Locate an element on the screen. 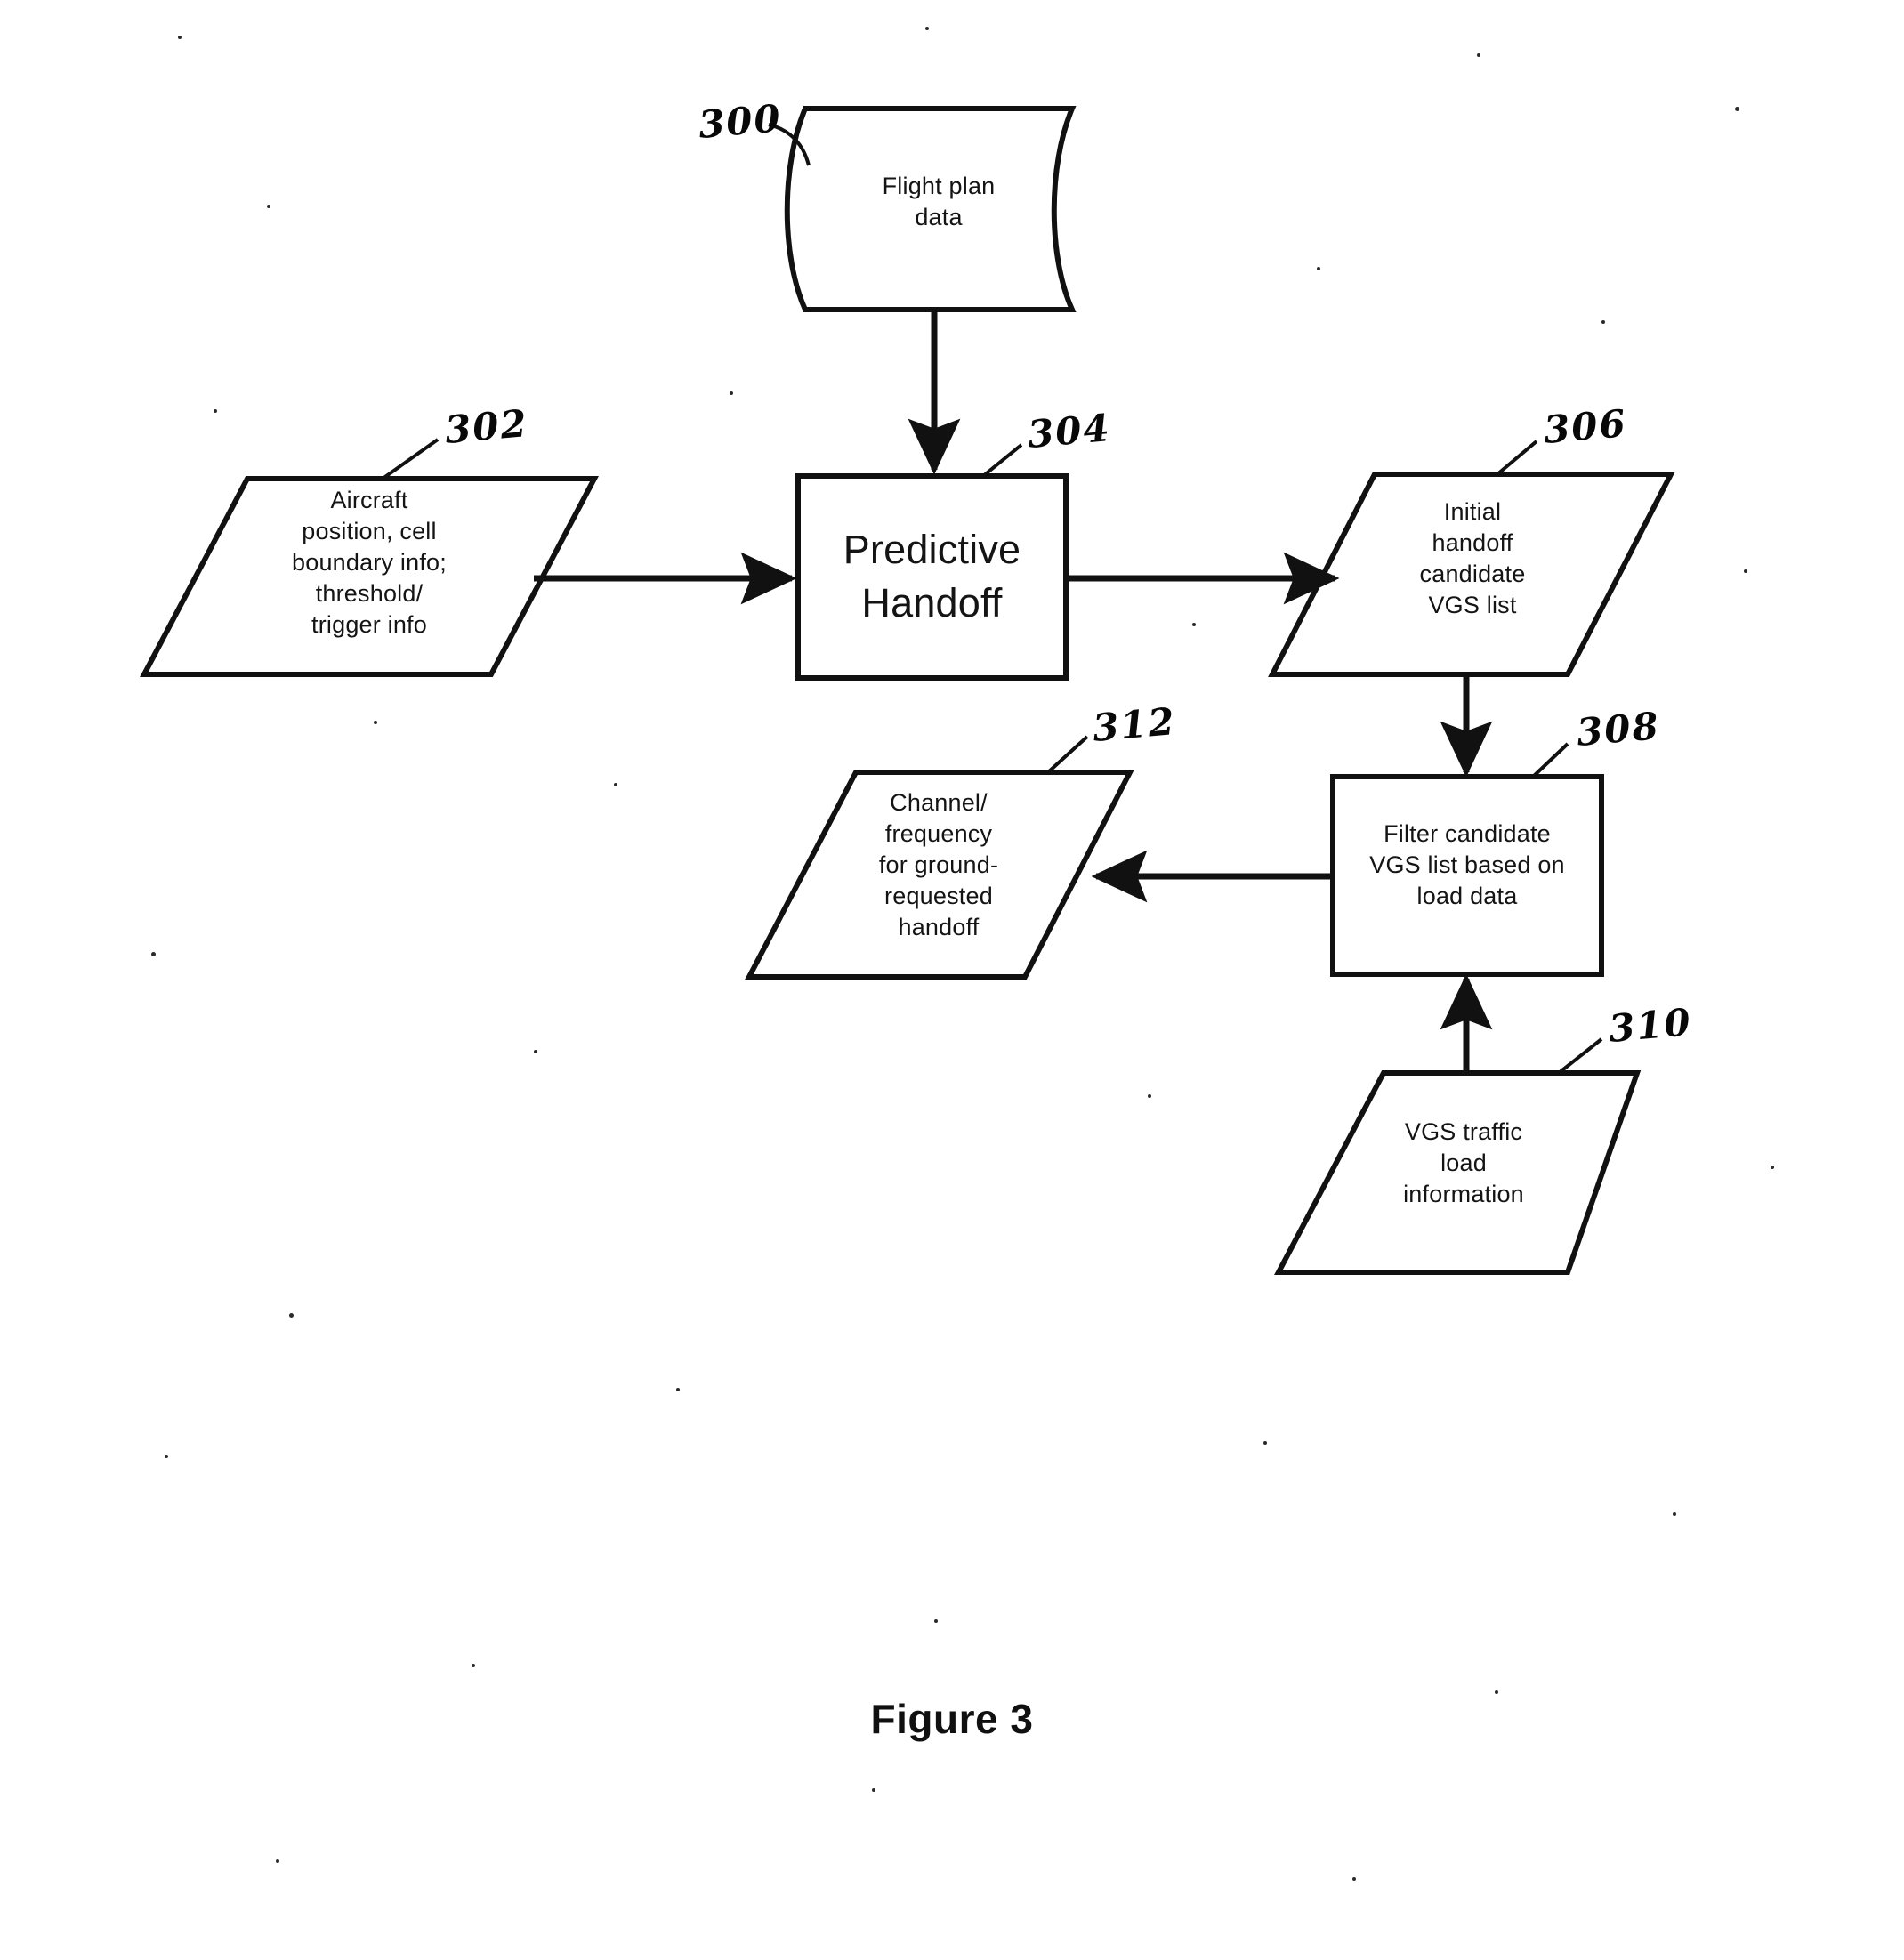 This screenshot has width=1904, height=1960. node-304-predictive-handoff is located at coordinates (932, 577).